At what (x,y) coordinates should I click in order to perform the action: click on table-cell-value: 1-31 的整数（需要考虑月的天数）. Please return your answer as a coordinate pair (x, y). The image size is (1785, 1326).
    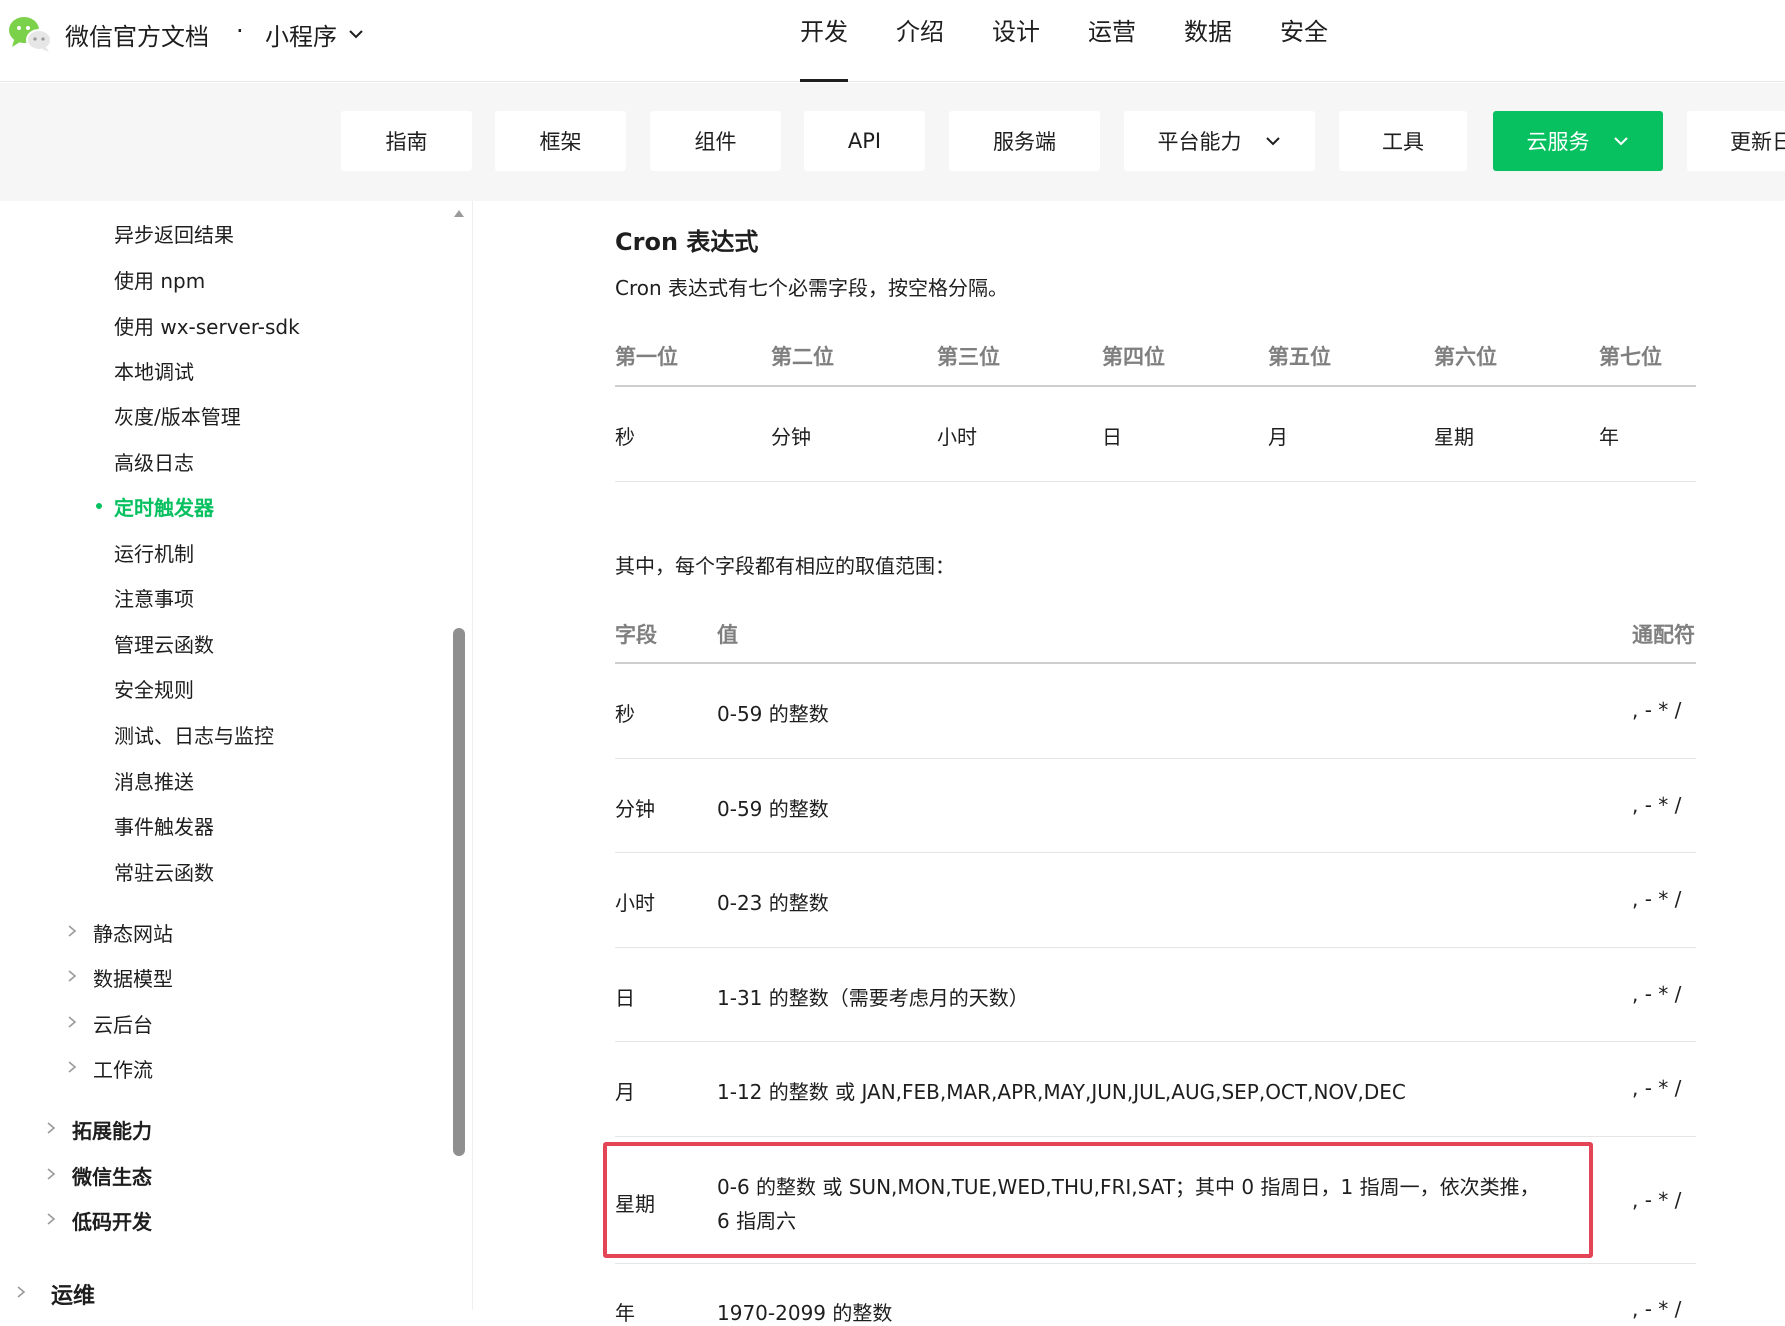
    Looking at the image, I should click on (873, 998).